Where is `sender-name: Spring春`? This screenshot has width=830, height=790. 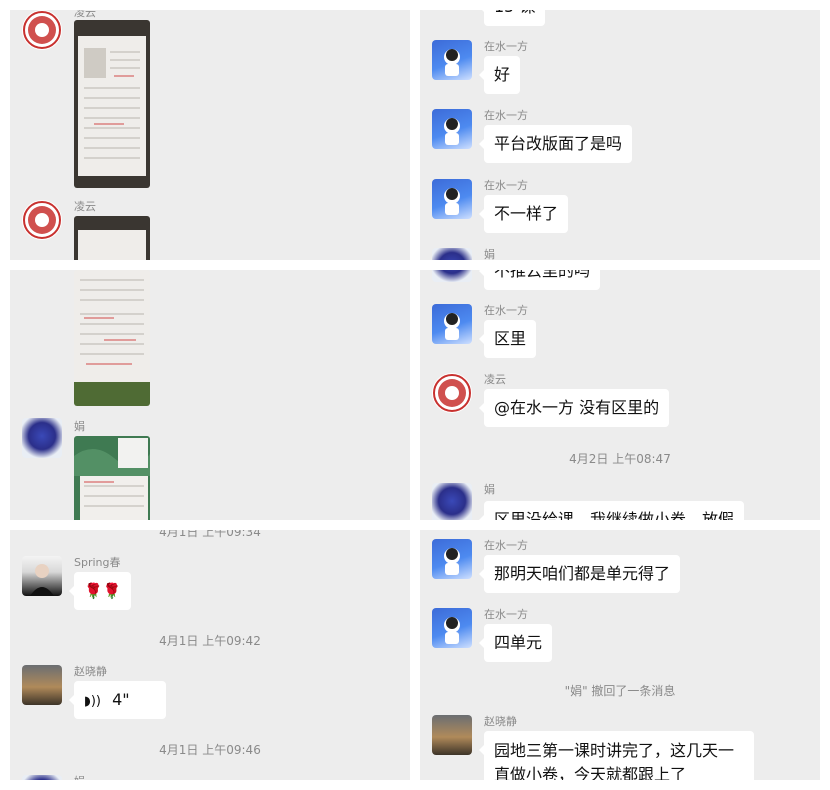 sender-name: Spring春 is located at coordinates (97, 562).